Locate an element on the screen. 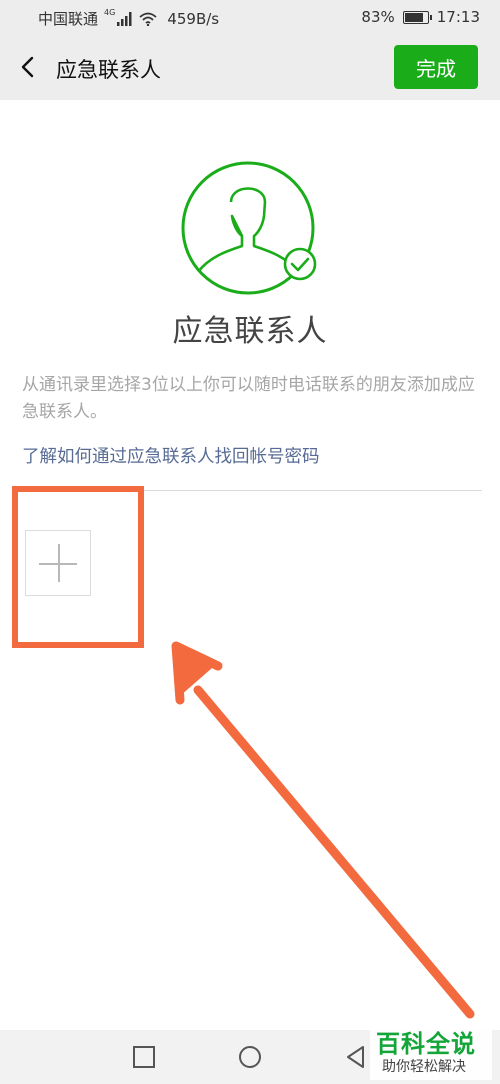 This screenshot has width=500, height=1084. watermark-subtitle: 助你轻松解决 is located at coordinates (424, 1067).